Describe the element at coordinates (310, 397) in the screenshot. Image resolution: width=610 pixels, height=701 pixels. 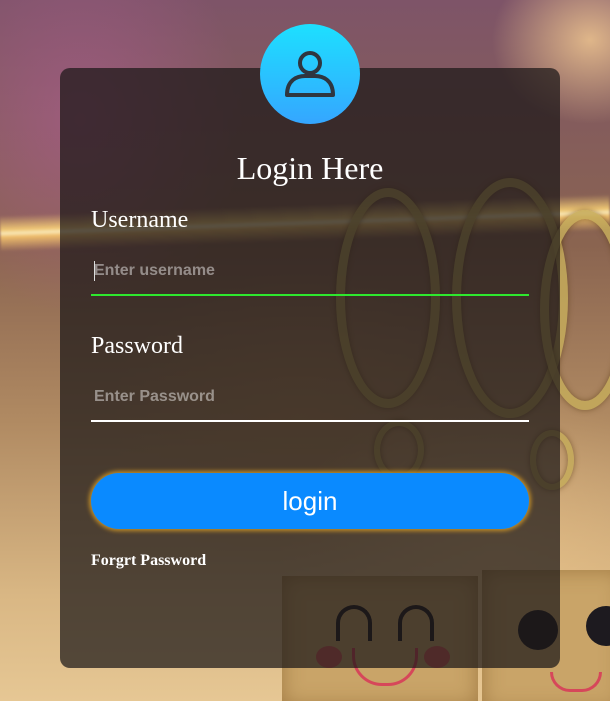
I see `password-input` at that location.